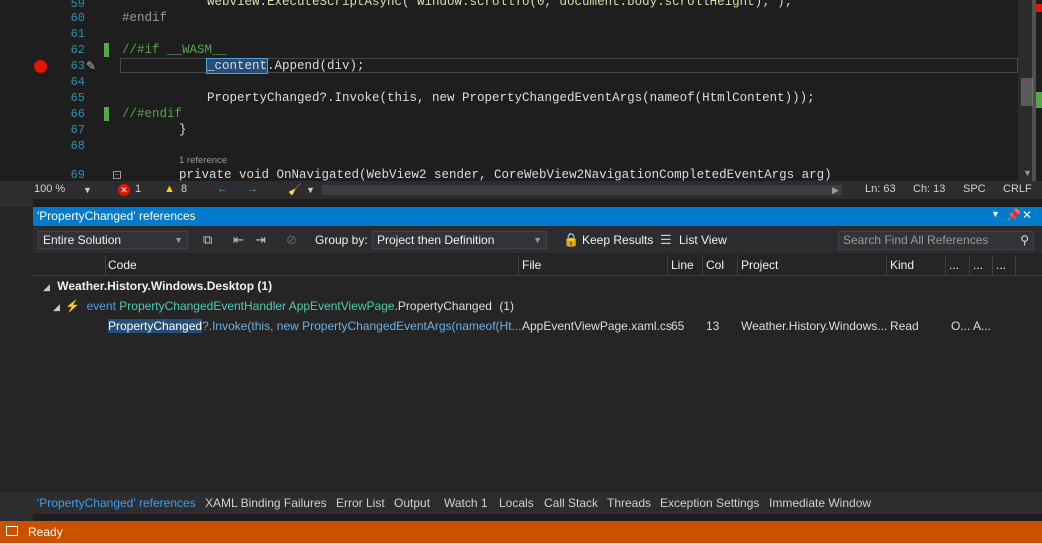 The image size is (1042, 545). What do you see at coordinates (459, 240) in the screenshot?
I see `group-by-dropdown: Project then Definition ▼` at bounding box center [459, 240].